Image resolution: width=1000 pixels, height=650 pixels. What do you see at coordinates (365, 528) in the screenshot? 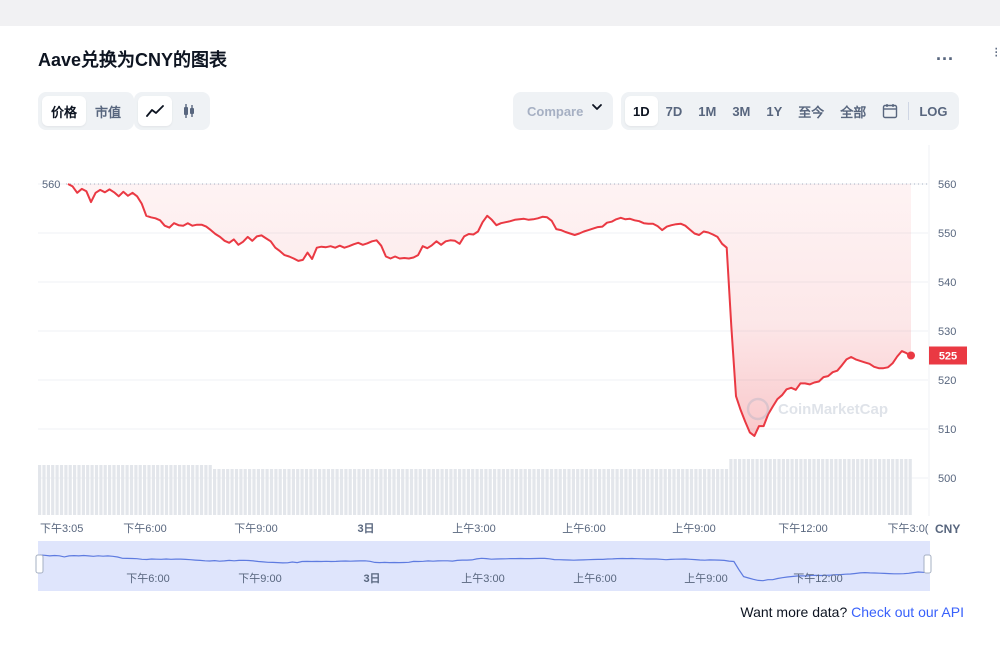
I see `x-tick-label: 3日` at bounding box center [365, 528].